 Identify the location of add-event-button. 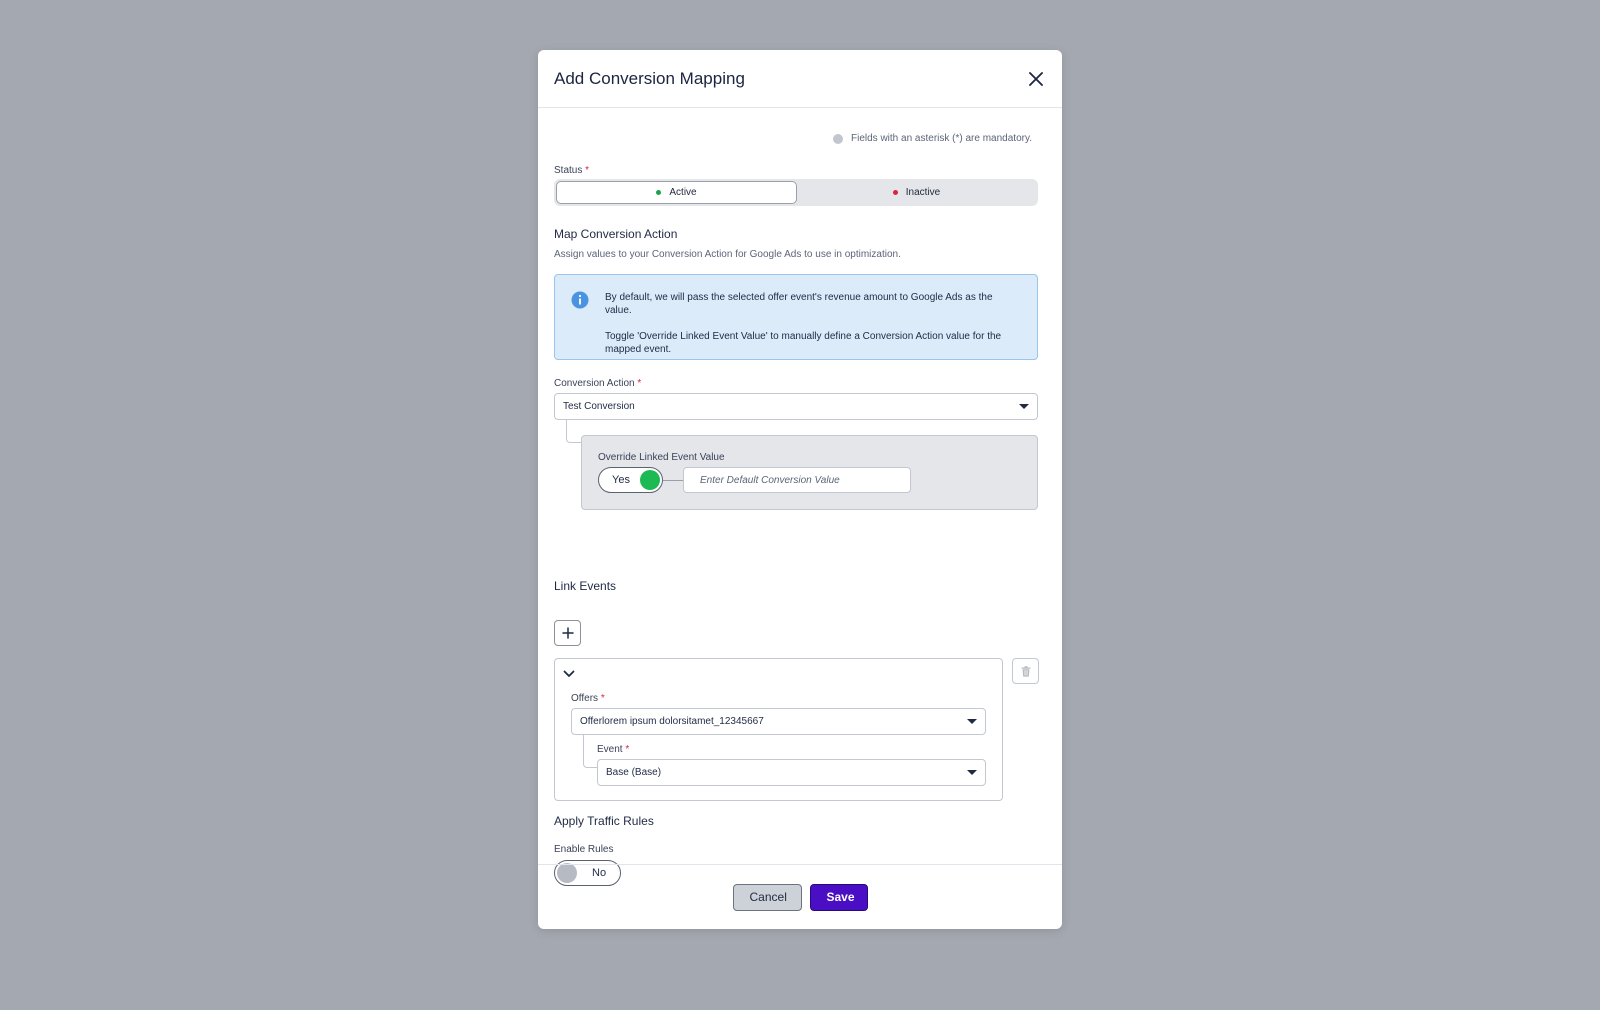
(567, 633).